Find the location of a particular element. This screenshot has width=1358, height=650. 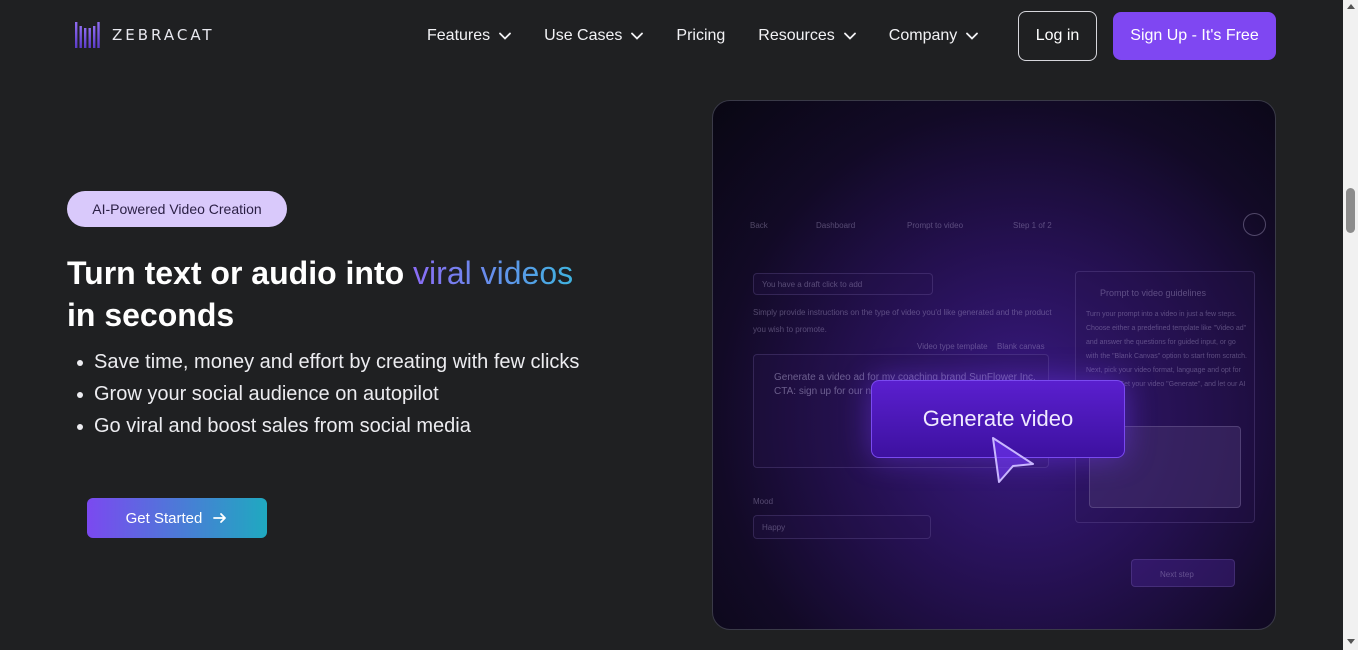

guidelines-title: Prompt to video guidelines is located at coordinates (1153, 293).